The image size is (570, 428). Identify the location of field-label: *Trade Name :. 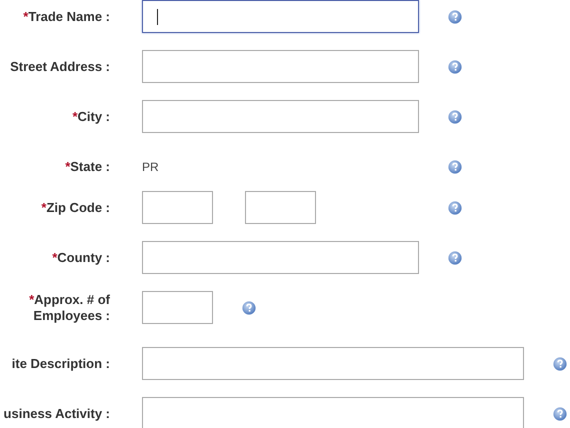
(66, 16).